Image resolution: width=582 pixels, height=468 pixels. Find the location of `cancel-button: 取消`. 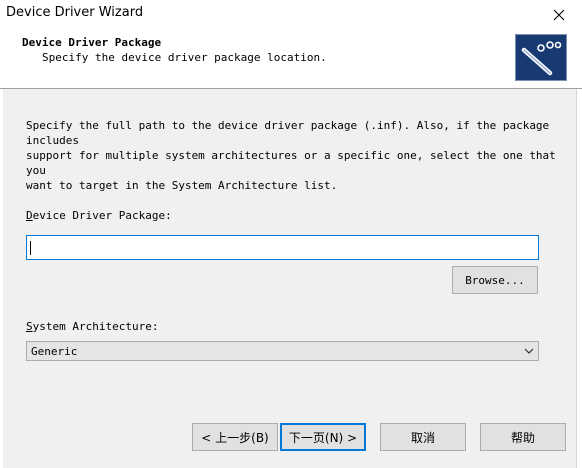

cancel-button: 取消 is located at coordinates (423, 437).